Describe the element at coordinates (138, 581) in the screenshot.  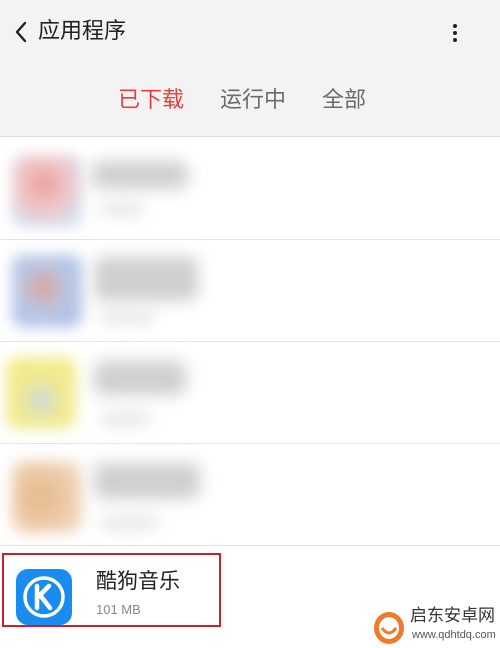
I see `app-name: 酷狗音乐` at that location.